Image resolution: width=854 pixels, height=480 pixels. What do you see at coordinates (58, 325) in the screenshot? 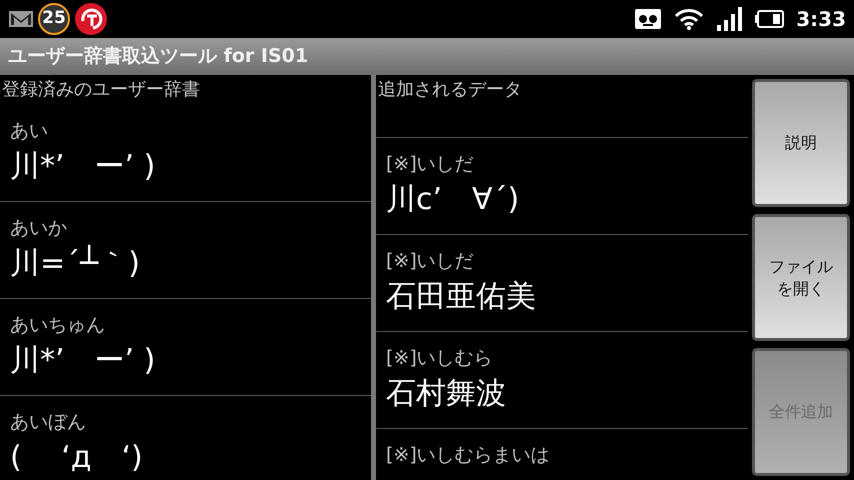
I see `reading-text: あいちゅん` at bounding box center [58, 325].